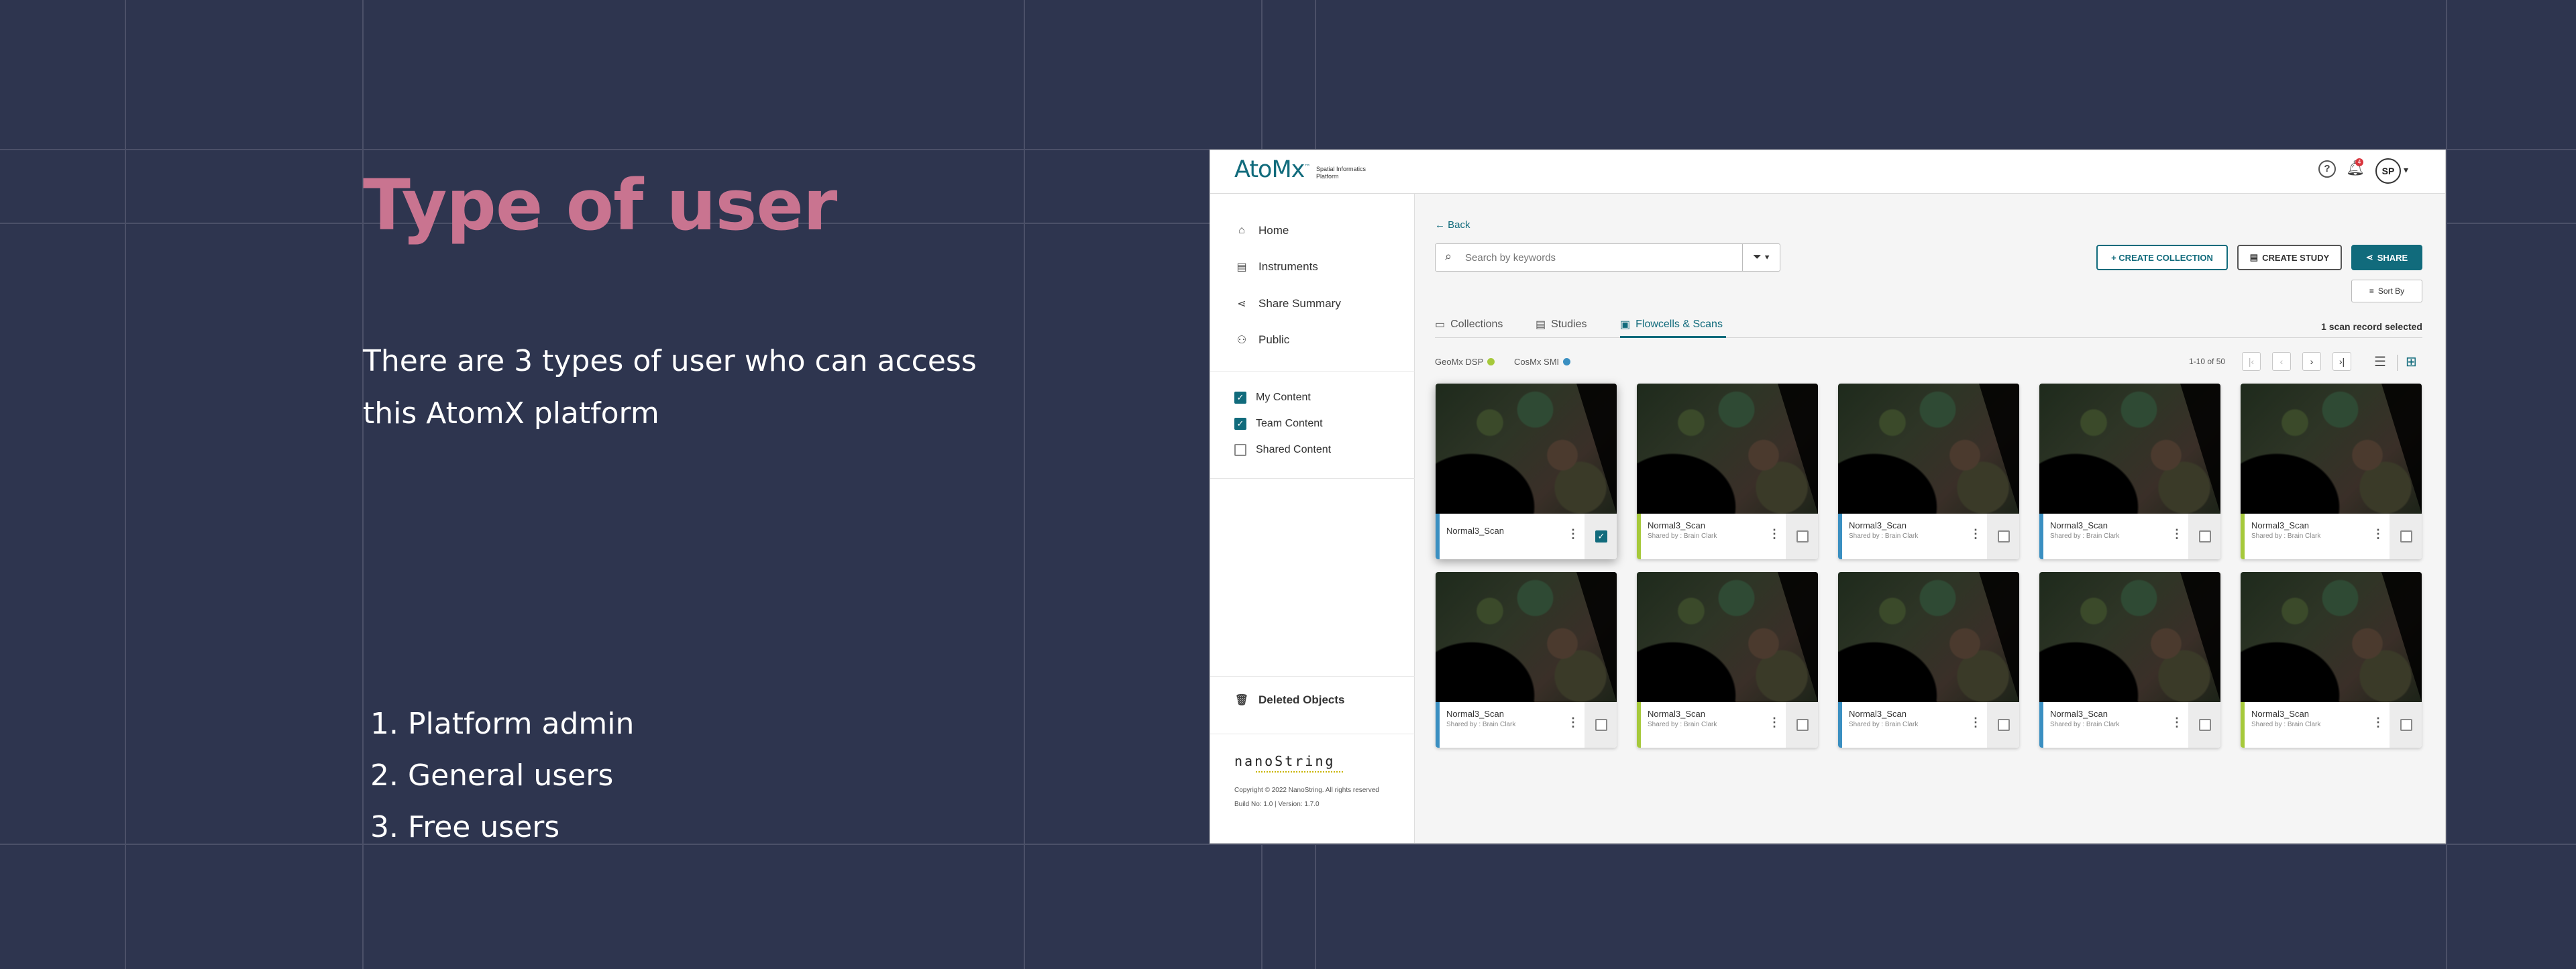 This screenshot has width=2576, height=969. What do you see at coordinates (2388, 171) in the screenshot?
I see `avatar: SP` at bounding box center [2388, 171].